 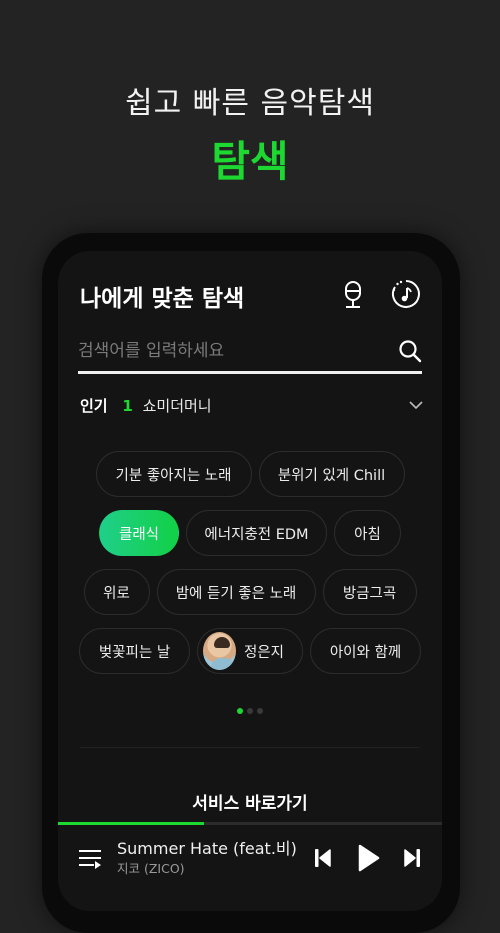 What do you see at coordinates (252, 407) in the screenshot?
I see `popular-keyword-ticker: 인기 1 쇼미더머니` at bounding box center [252, 407].